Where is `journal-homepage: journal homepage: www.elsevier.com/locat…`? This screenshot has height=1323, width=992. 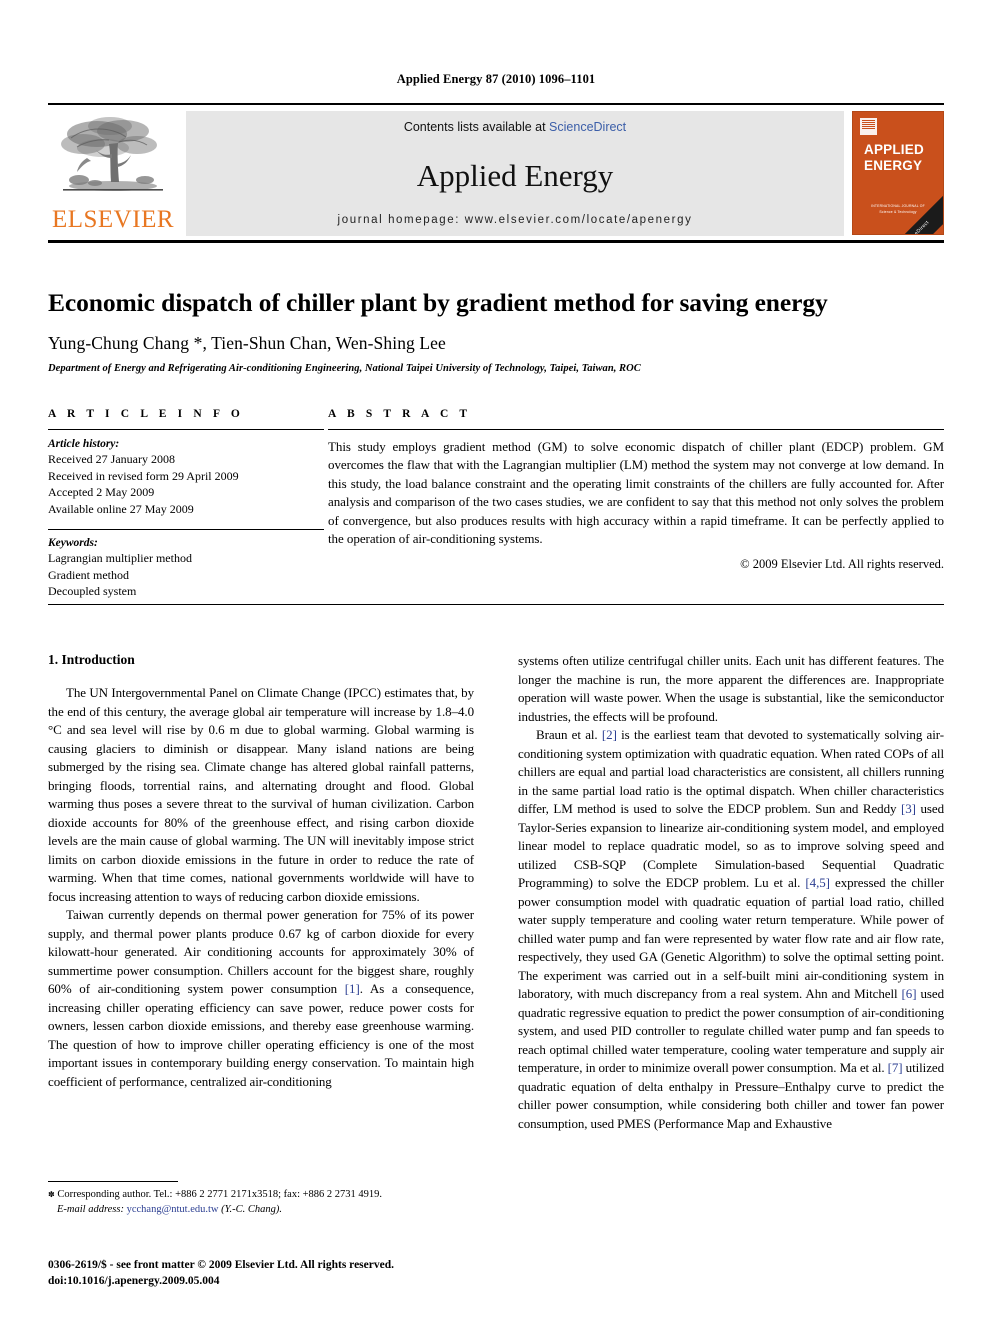
journal-homepage: journal homepage: www.elsevier.com/locat… is located at coordinates (515, 220).